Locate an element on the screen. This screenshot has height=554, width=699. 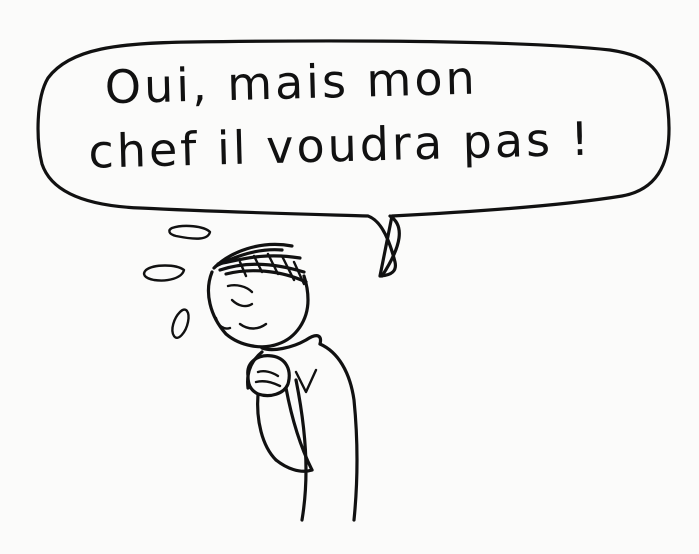
eyebrow-icon is located at coordinates (240, 289).